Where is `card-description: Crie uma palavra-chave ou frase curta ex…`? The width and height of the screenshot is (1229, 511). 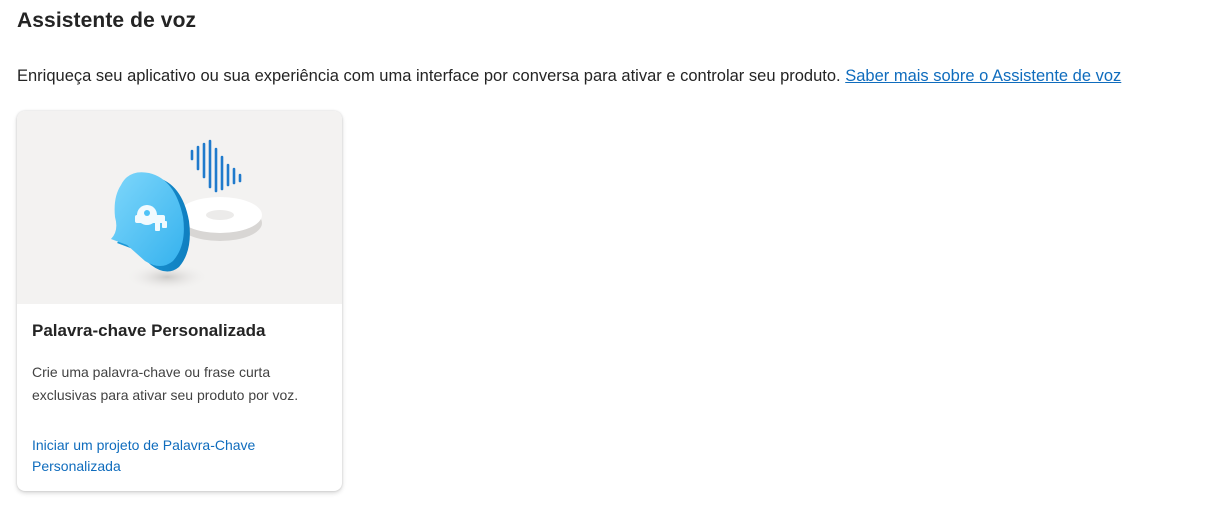 card-description: Crie uma palavra-chave ou frase curta ex… is located at coordinates (165, 383).